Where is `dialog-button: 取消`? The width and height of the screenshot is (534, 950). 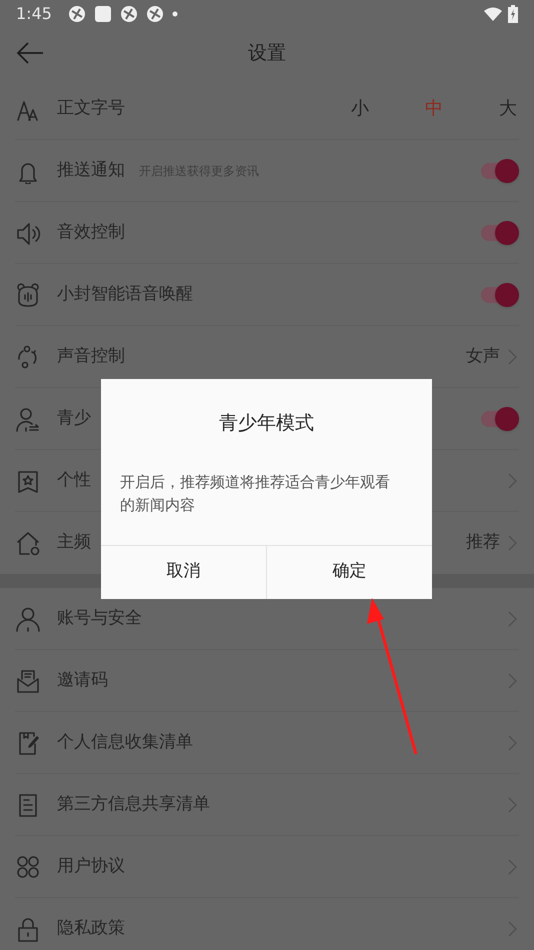 dialog-button: 取消 is located at coordinates (183, 572).